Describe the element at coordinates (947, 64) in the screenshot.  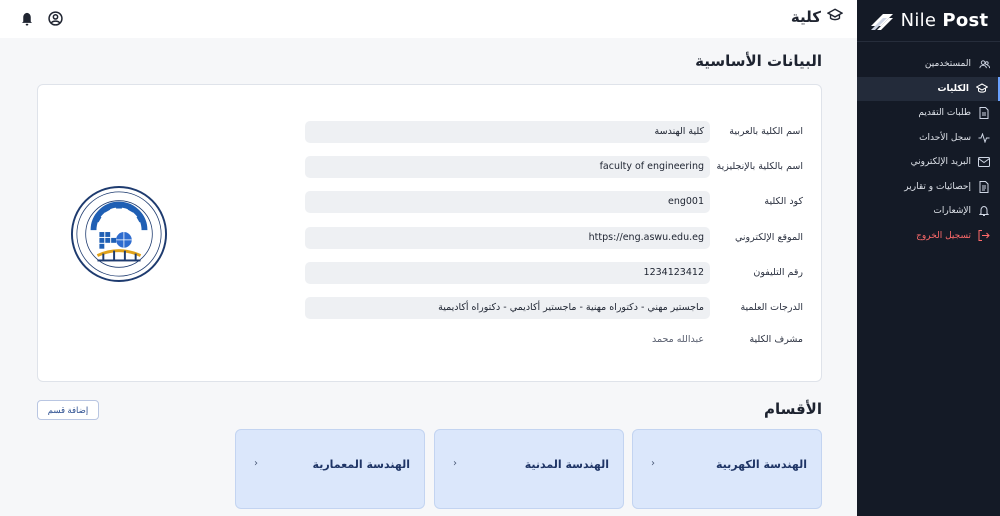
I see `sidebar-item-label: المستخدمين` at that location.